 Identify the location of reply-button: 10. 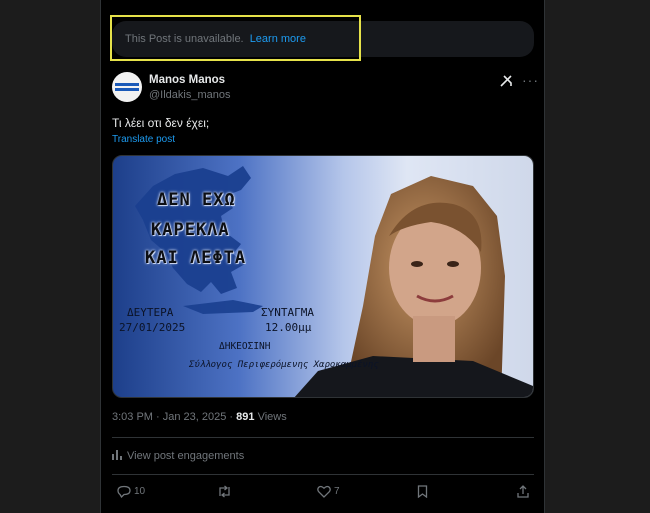
(131, 491).